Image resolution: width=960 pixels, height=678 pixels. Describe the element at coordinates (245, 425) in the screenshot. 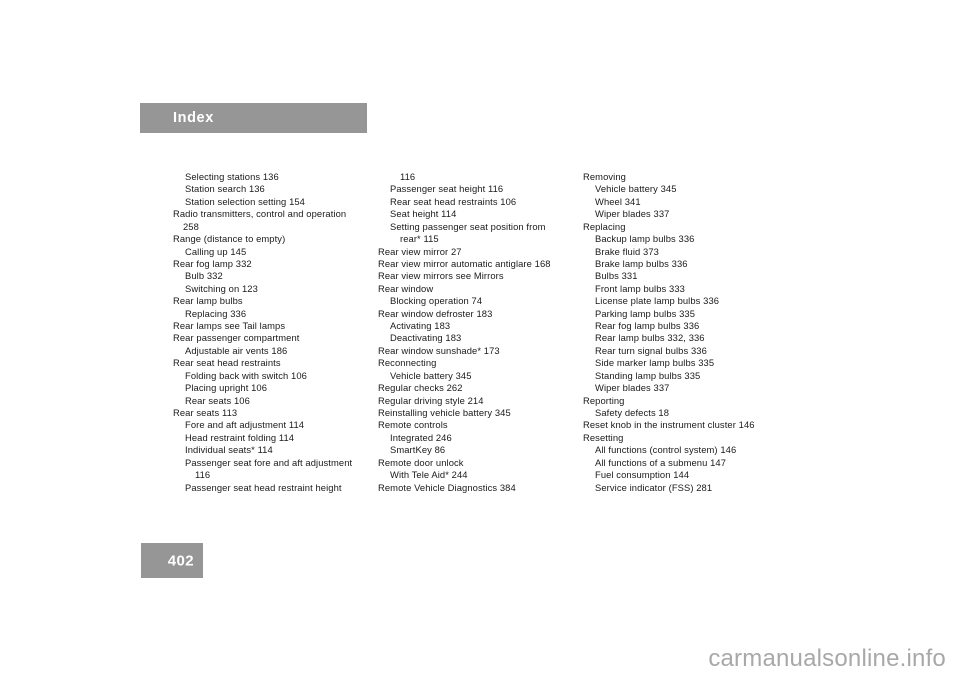

I see `index-entry: Fore and aft adjustment 114` at that location.